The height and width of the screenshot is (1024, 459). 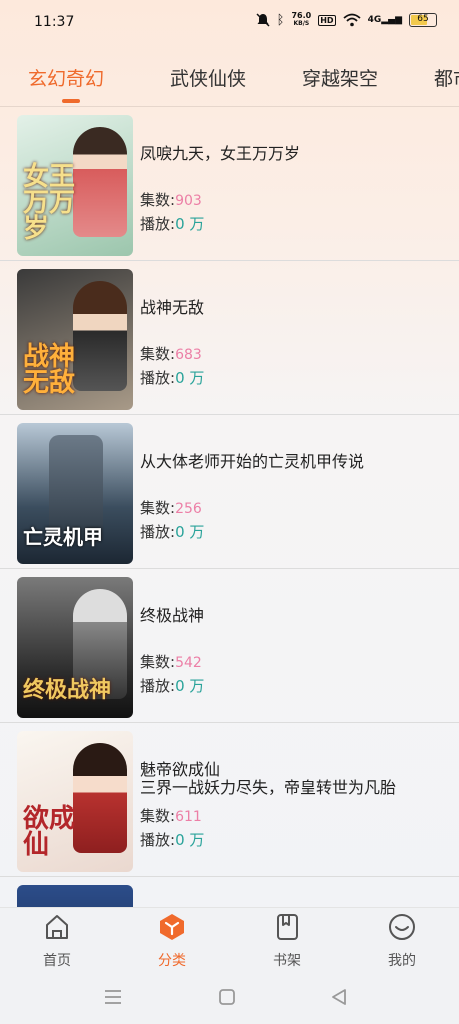 I want to click on nav-category: 分类, so click(x=172, y=941).